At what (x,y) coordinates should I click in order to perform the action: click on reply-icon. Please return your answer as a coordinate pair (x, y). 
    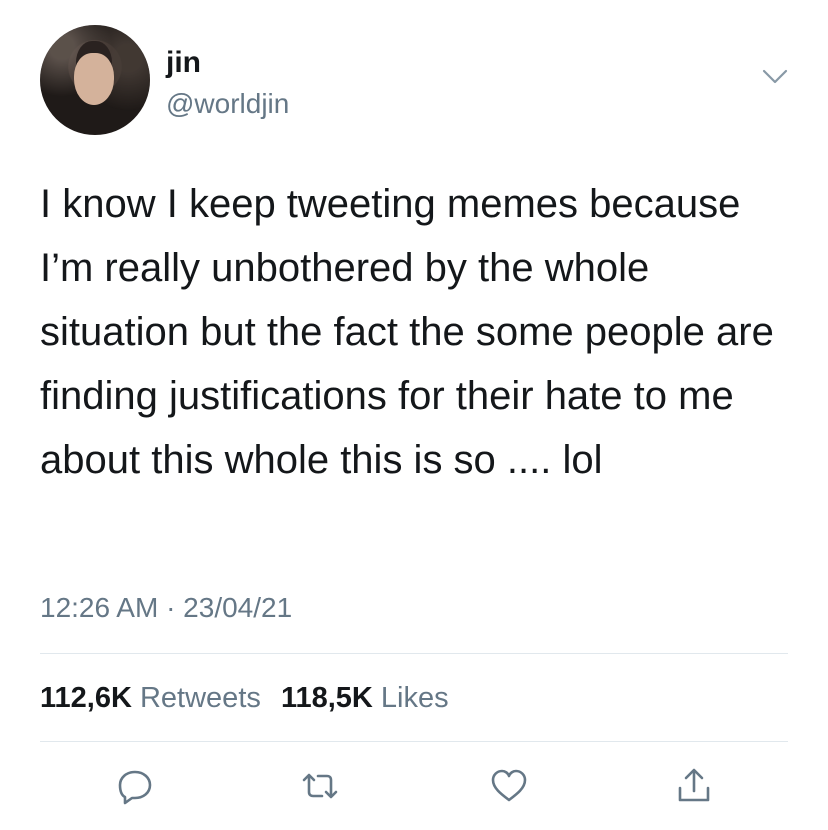
    Looking at the image, I should click on (135, 786).